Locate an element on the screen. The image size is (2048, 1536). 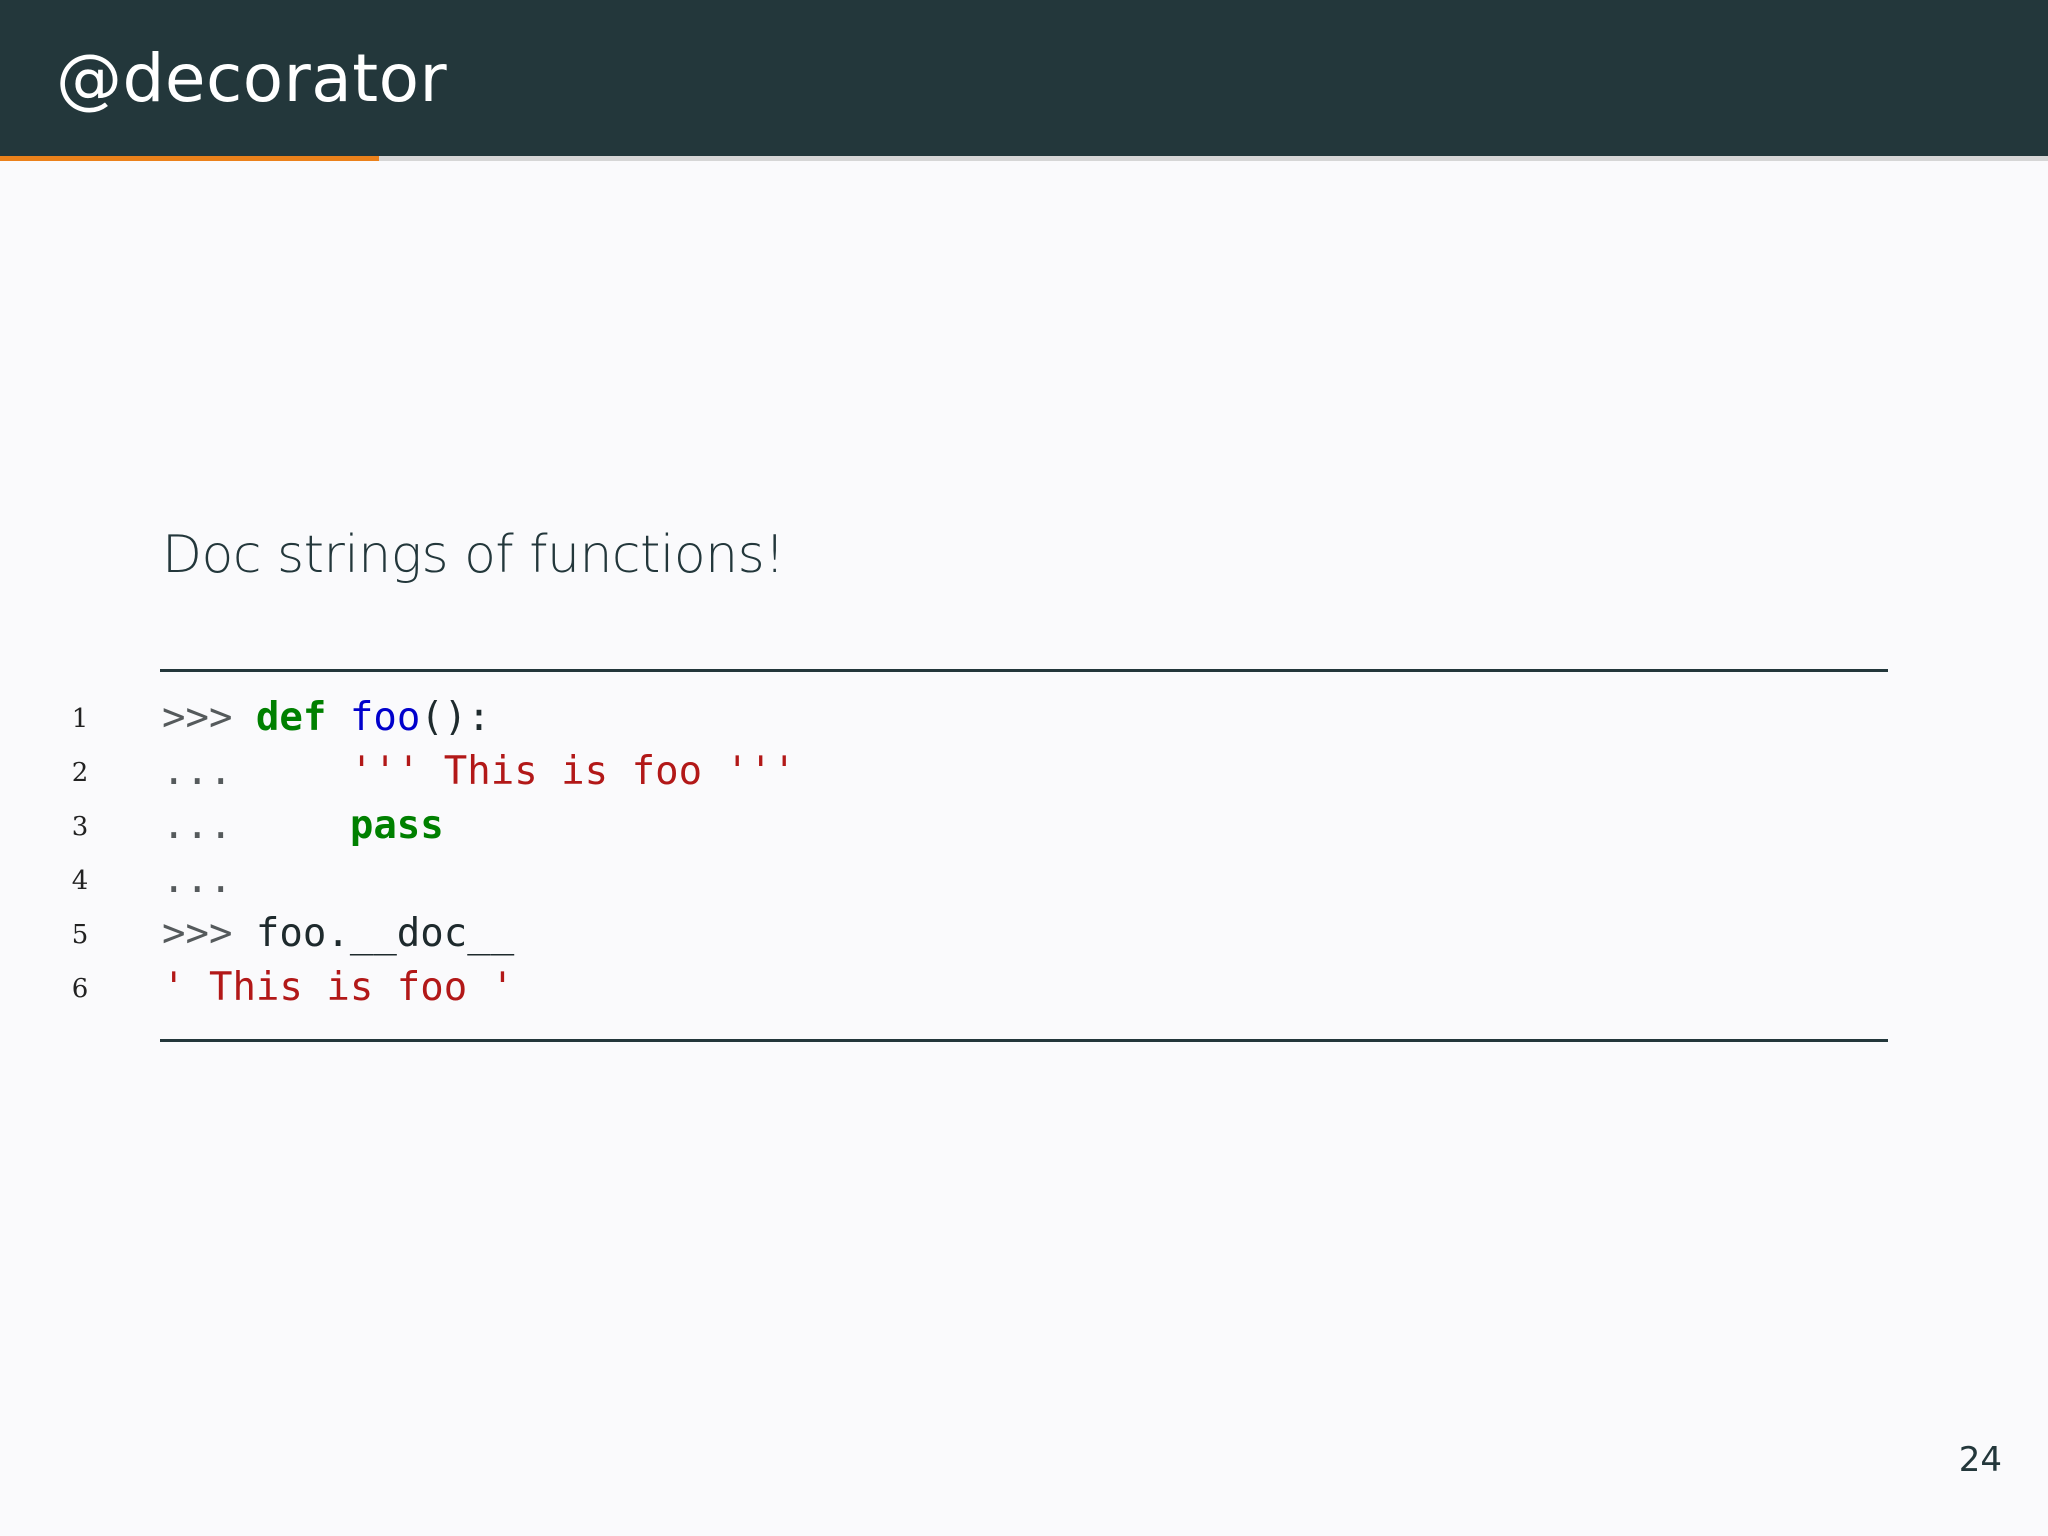
line-number: 5 is located at coordinates (80, 935).